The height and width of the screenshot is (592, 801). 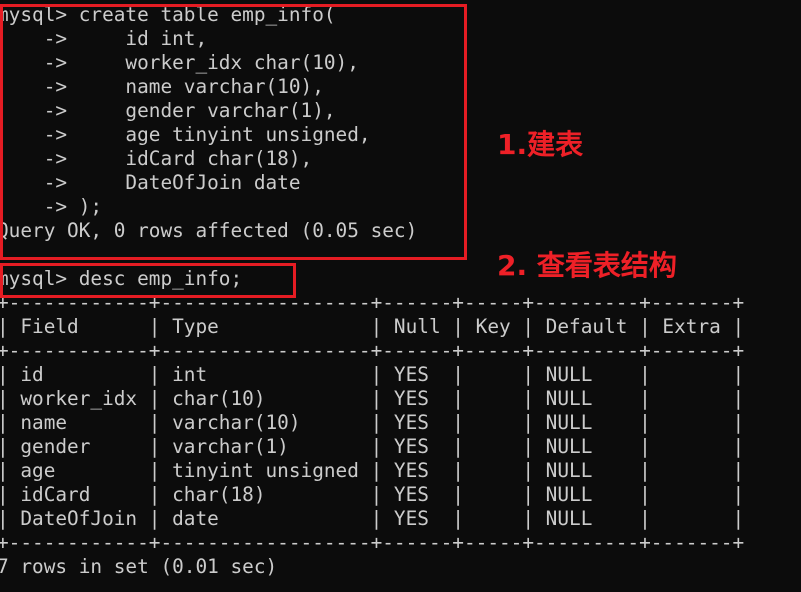 What do you see at coordinates (372, 422) in the screenshot?
I see `table-row: | name | varchar(10) | YES | | NULL | |` at bounding box center [372, 422].